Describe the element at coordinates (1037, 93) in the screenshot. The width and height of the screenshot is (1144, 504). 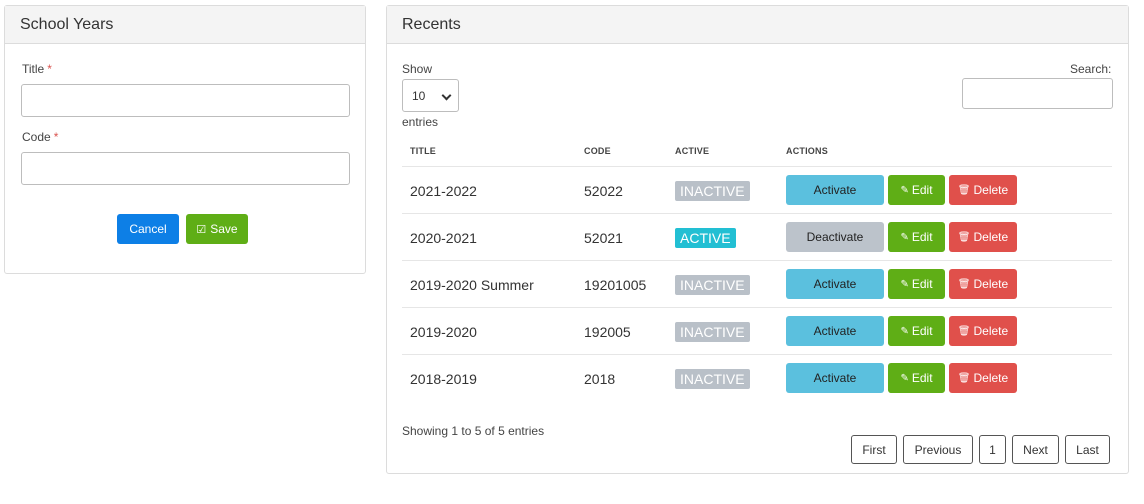
I see `search-input` at that location.